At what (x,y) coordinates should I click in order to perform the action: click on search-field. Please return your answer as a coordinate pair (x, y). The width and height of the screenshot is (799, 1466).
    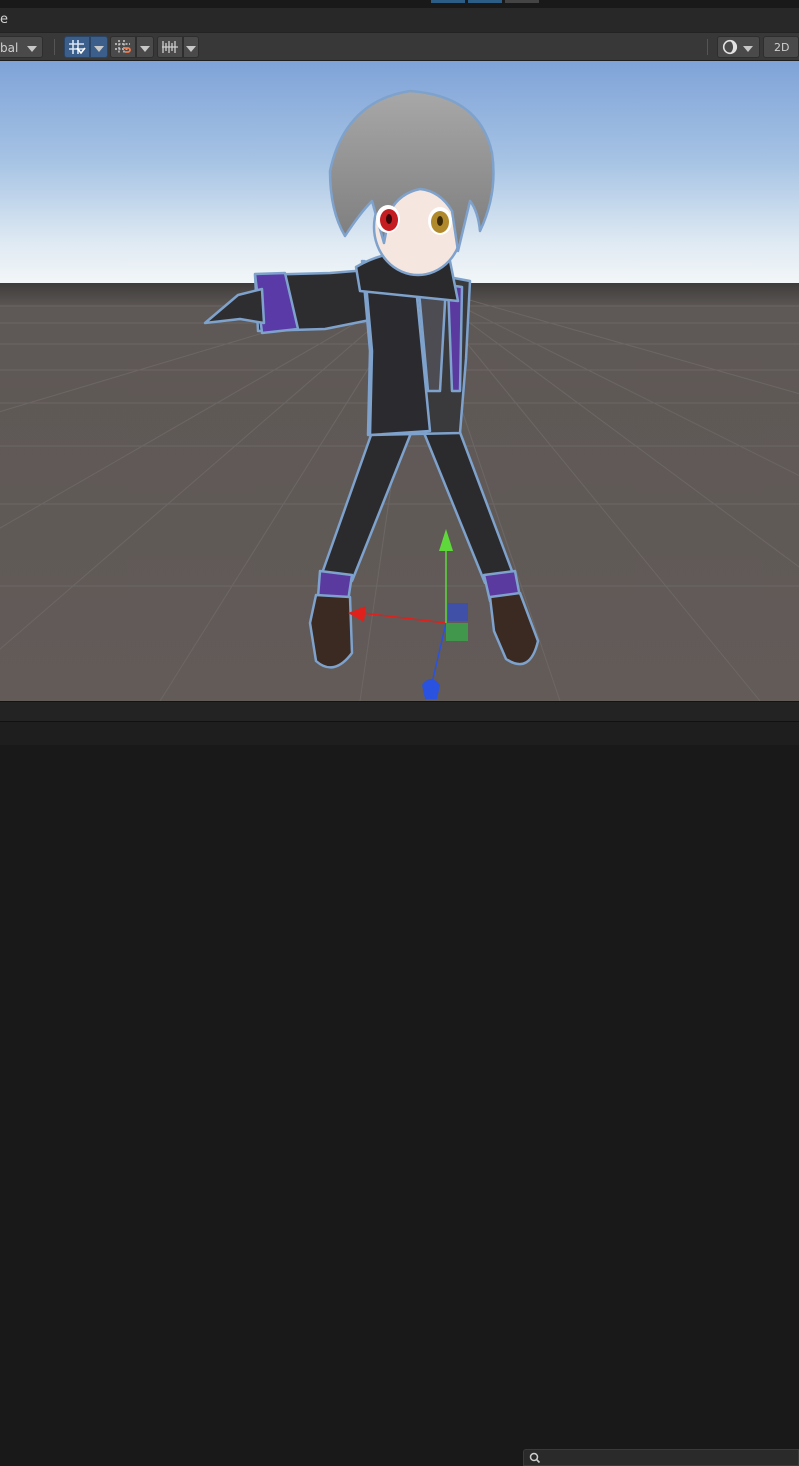
    Looking at the image, I should click on (661, 1457).